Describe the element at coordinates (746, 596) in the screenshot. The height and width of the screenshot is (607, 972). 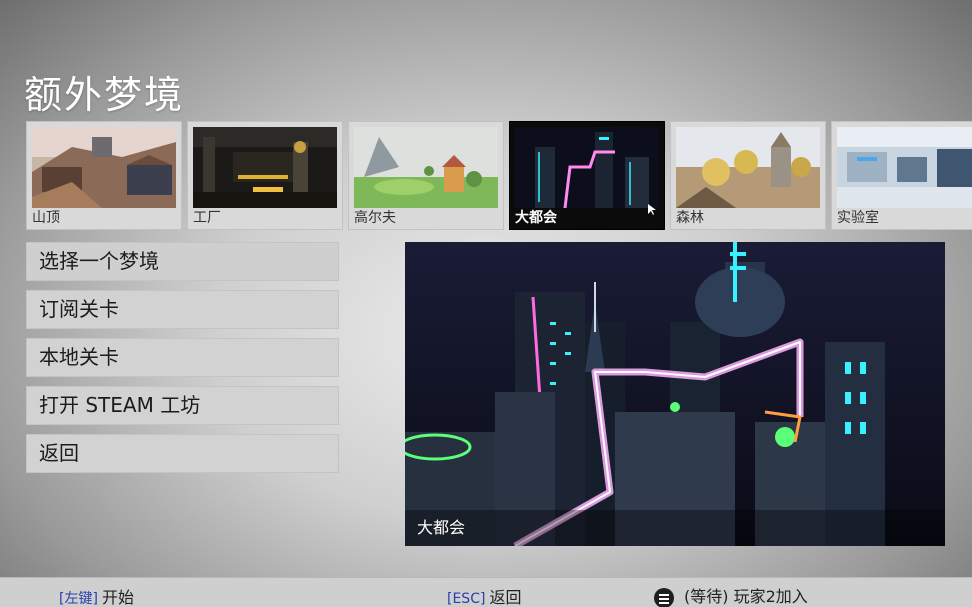
I see `waiting-label: (等待) 玩家2加入` at that location.